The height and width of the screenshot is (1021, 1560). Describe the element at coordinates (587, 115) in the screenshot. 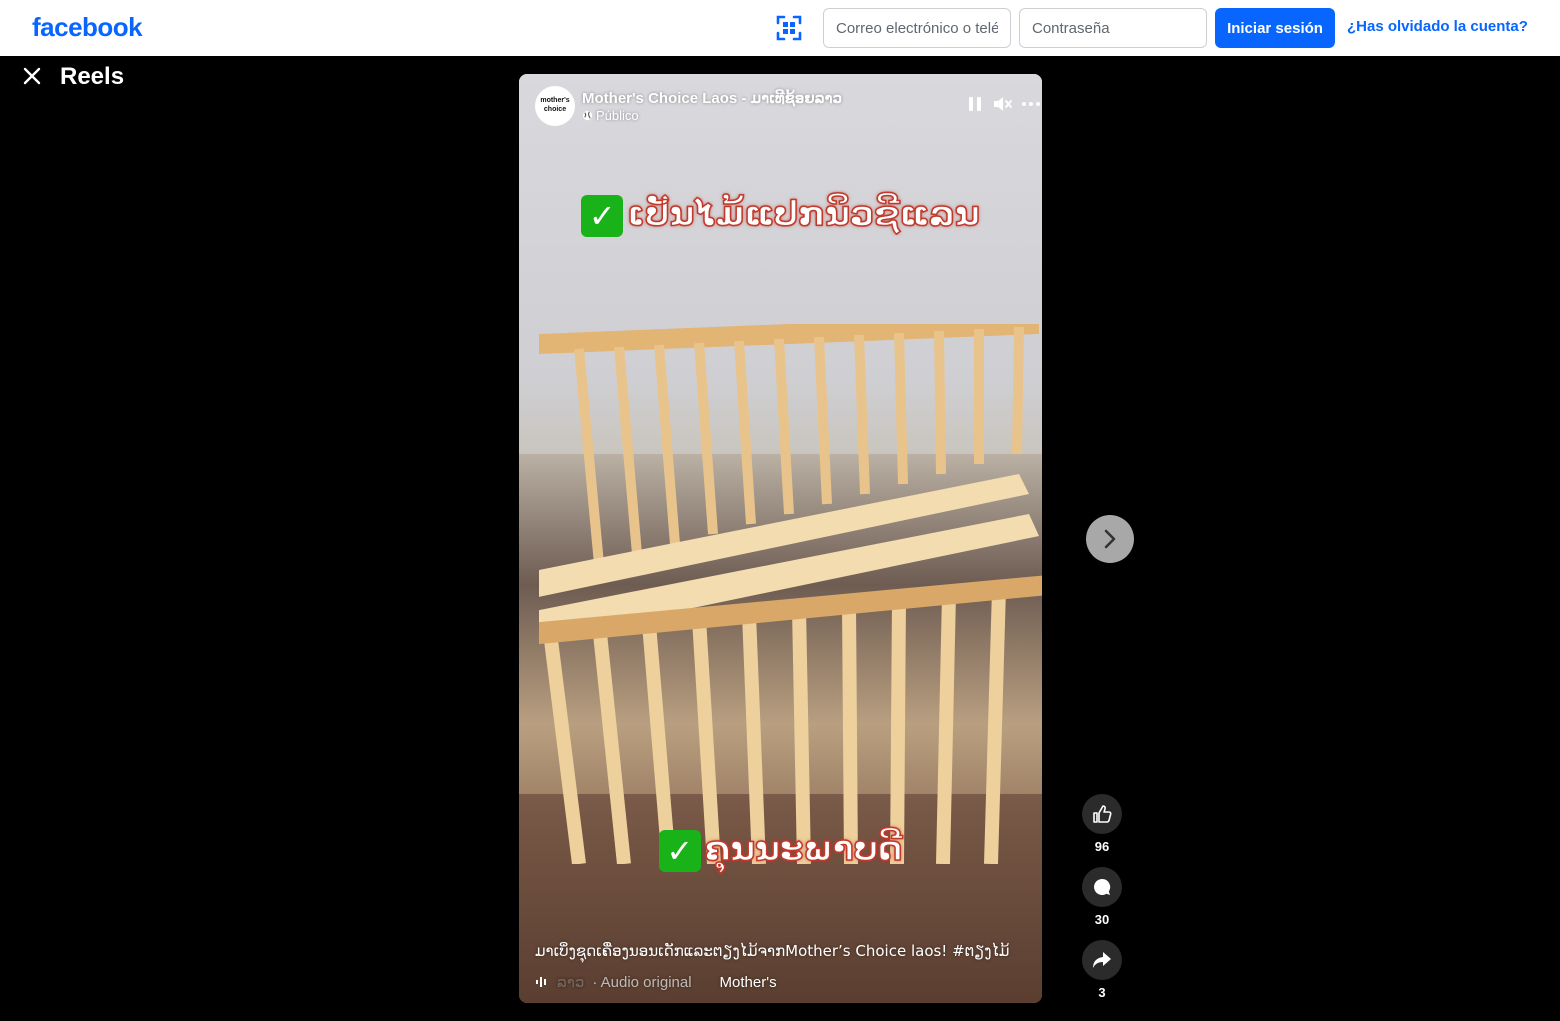

I see `globe-icon` at that location.